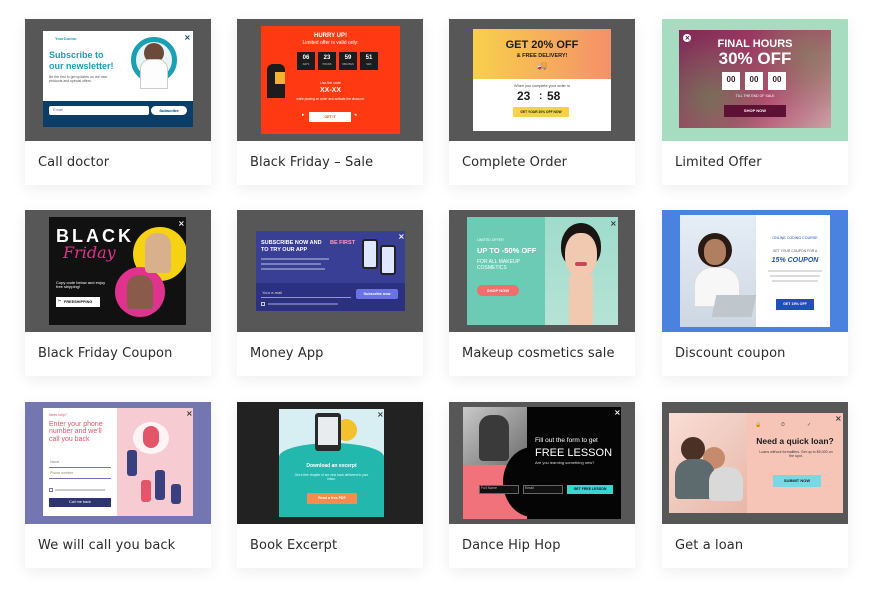 The image size is (871, 592). Describe the element at coordinates (515, 162) in the screenshot. I see `template-name: Complete Order` at that location.